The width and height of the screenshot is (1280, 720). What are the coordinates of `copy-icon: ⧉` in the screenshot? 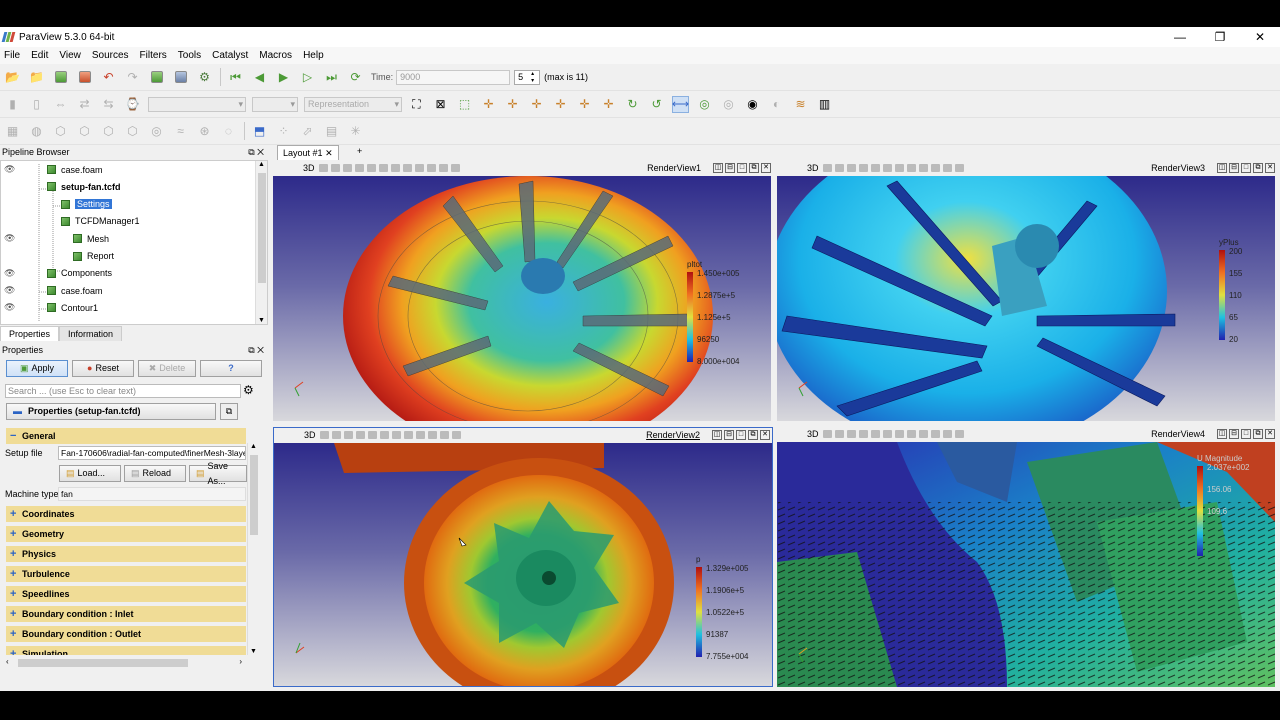 It's located at (229, 411).